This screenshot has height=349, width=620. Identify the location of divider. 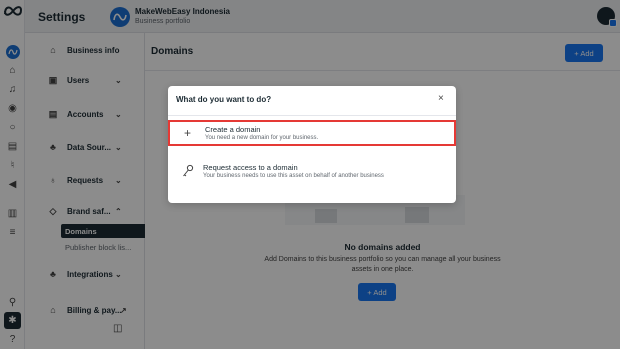
(312, 115).